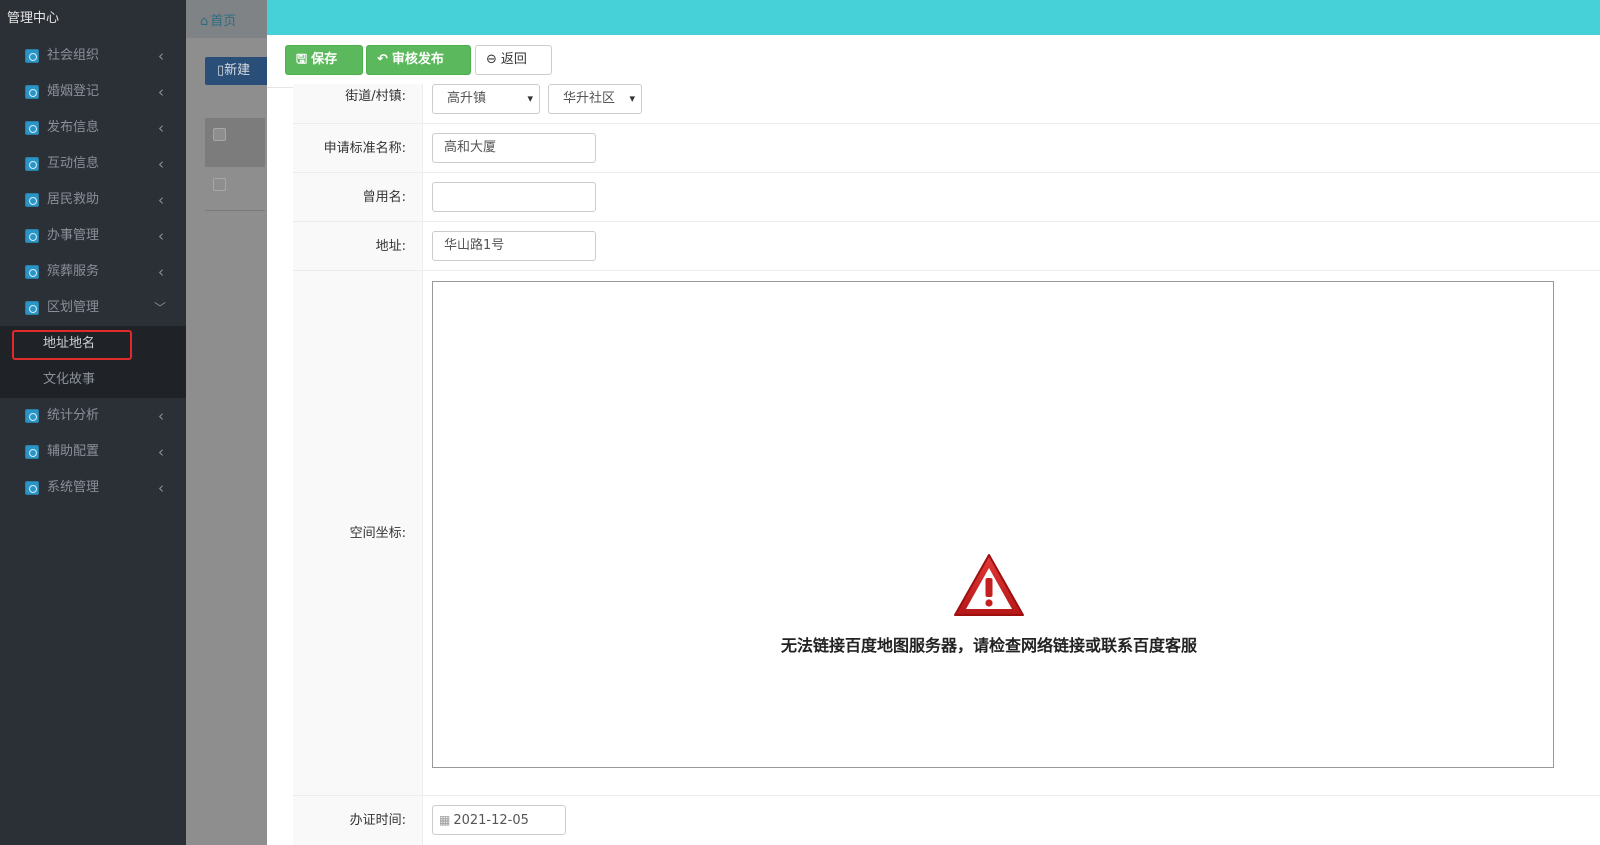 The image size is (1600, 845). What do you see at coordinates (73, 199) in the screenshot?
I see `sidebar-item-label: 居民救助` at bounding box center [73, 199].